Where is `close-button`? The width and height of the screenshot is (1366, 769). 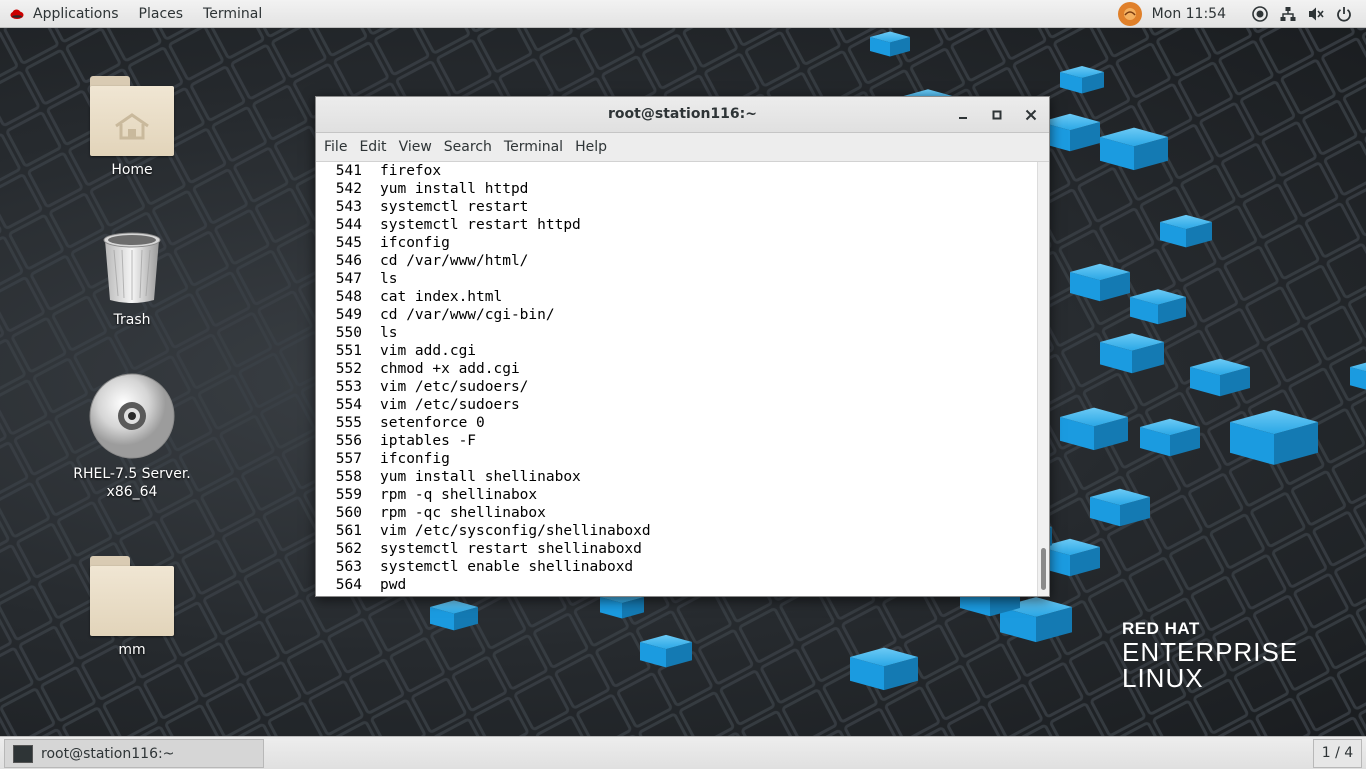
close-button is located at coordinates (1031, 114).